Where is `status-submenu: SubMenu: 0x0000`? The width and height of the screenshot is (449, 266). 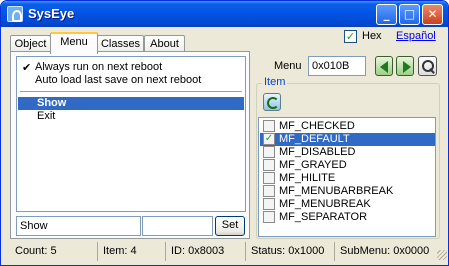 status-submenu: SubMenu: 0x0000 is located at coordinates (385, 251).